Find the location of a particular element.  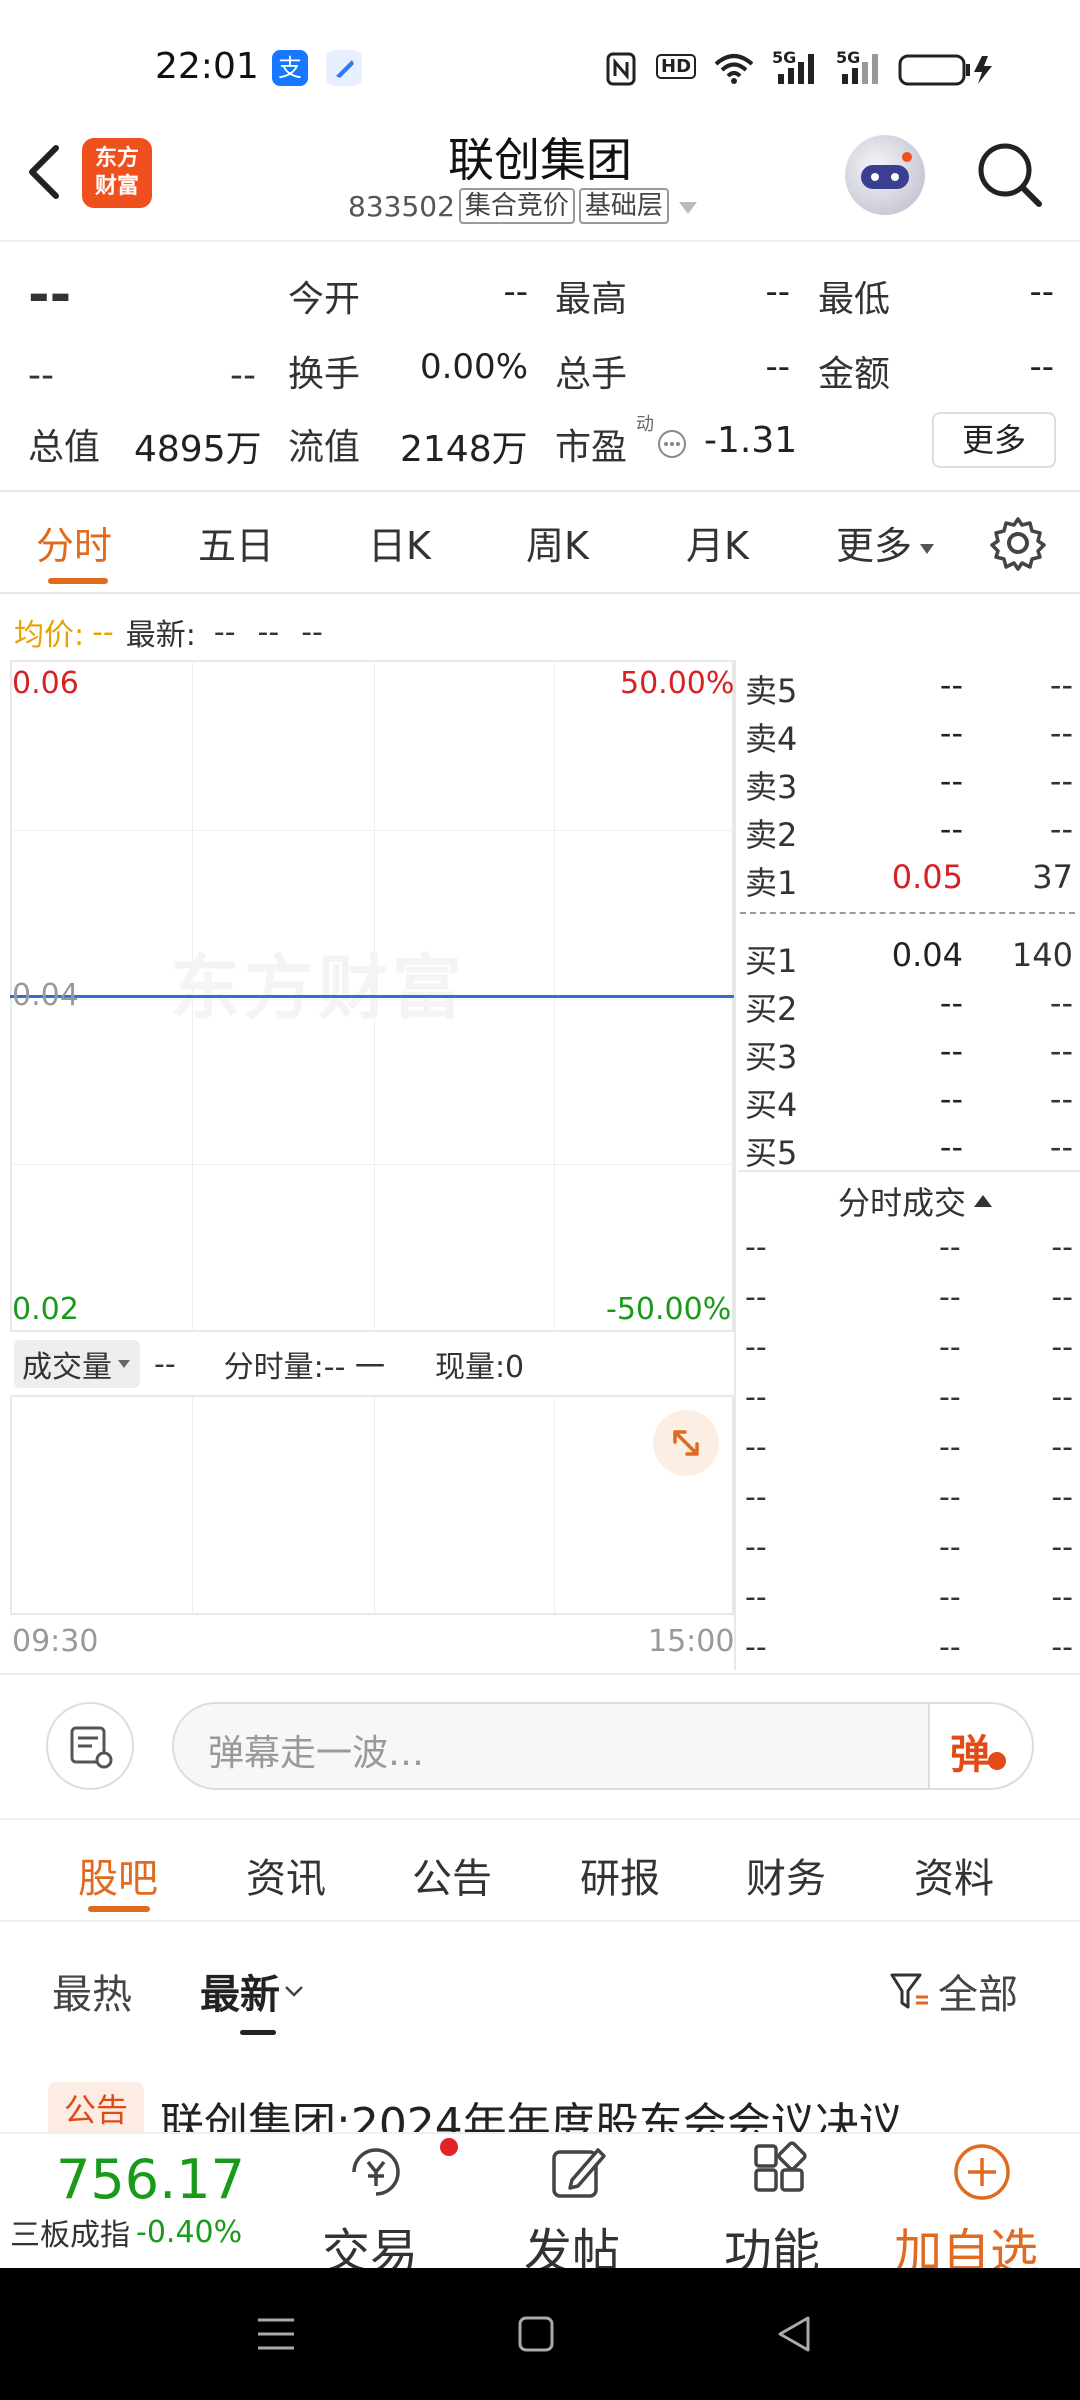

caret-up-icon is located at coordinates (983, 1201).